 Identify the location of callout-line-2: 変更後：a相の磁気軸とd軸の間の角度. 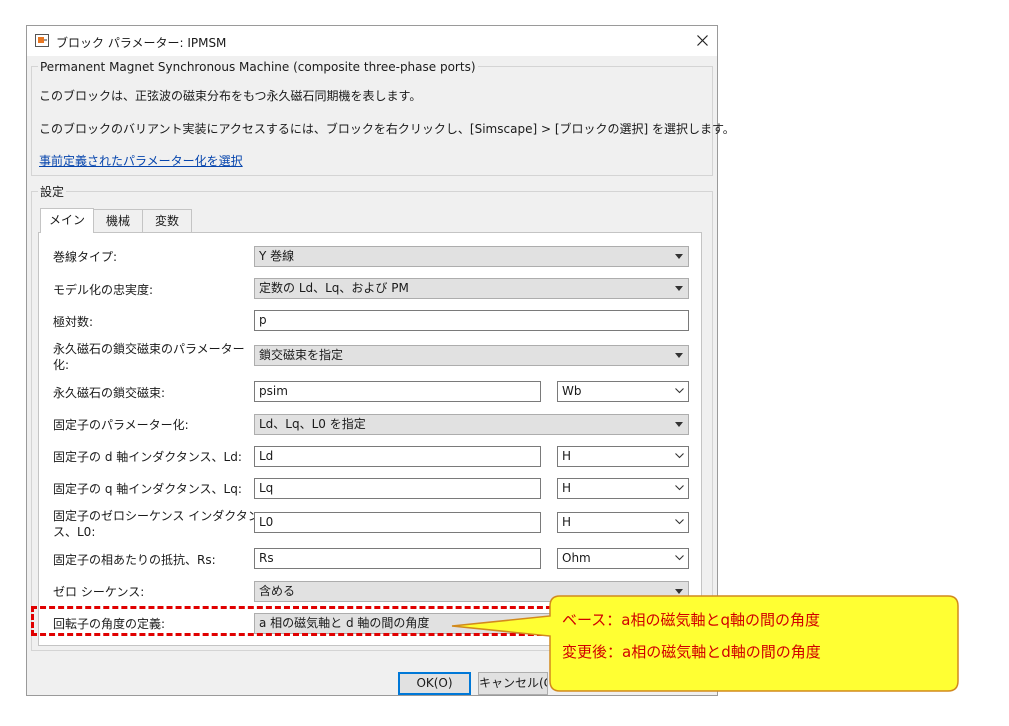
(691, 652).